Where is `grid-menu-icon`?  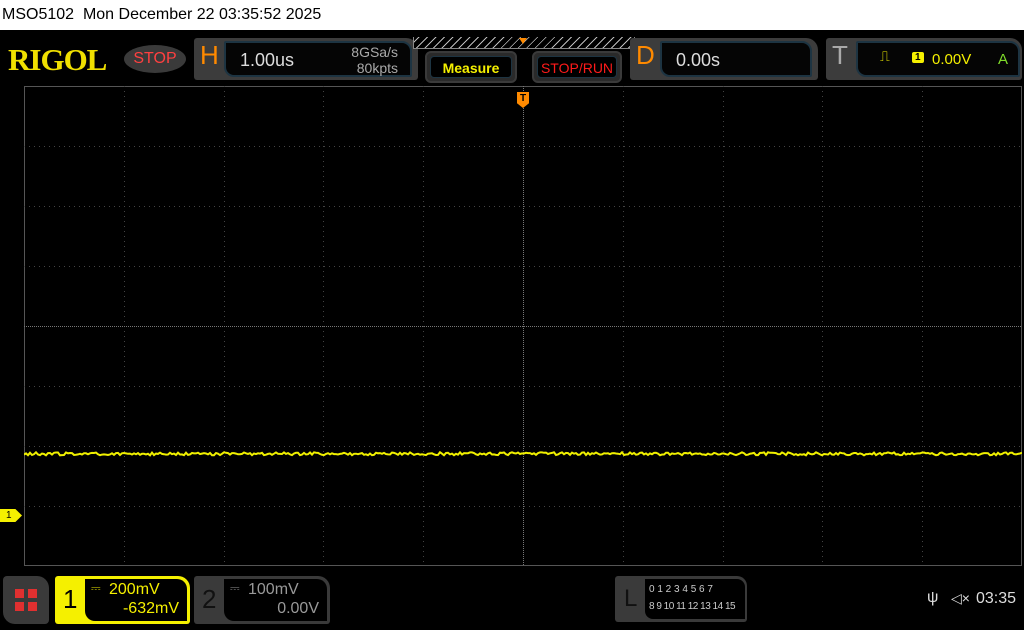
grid-menu-icon is located at coordinates (26, 600).